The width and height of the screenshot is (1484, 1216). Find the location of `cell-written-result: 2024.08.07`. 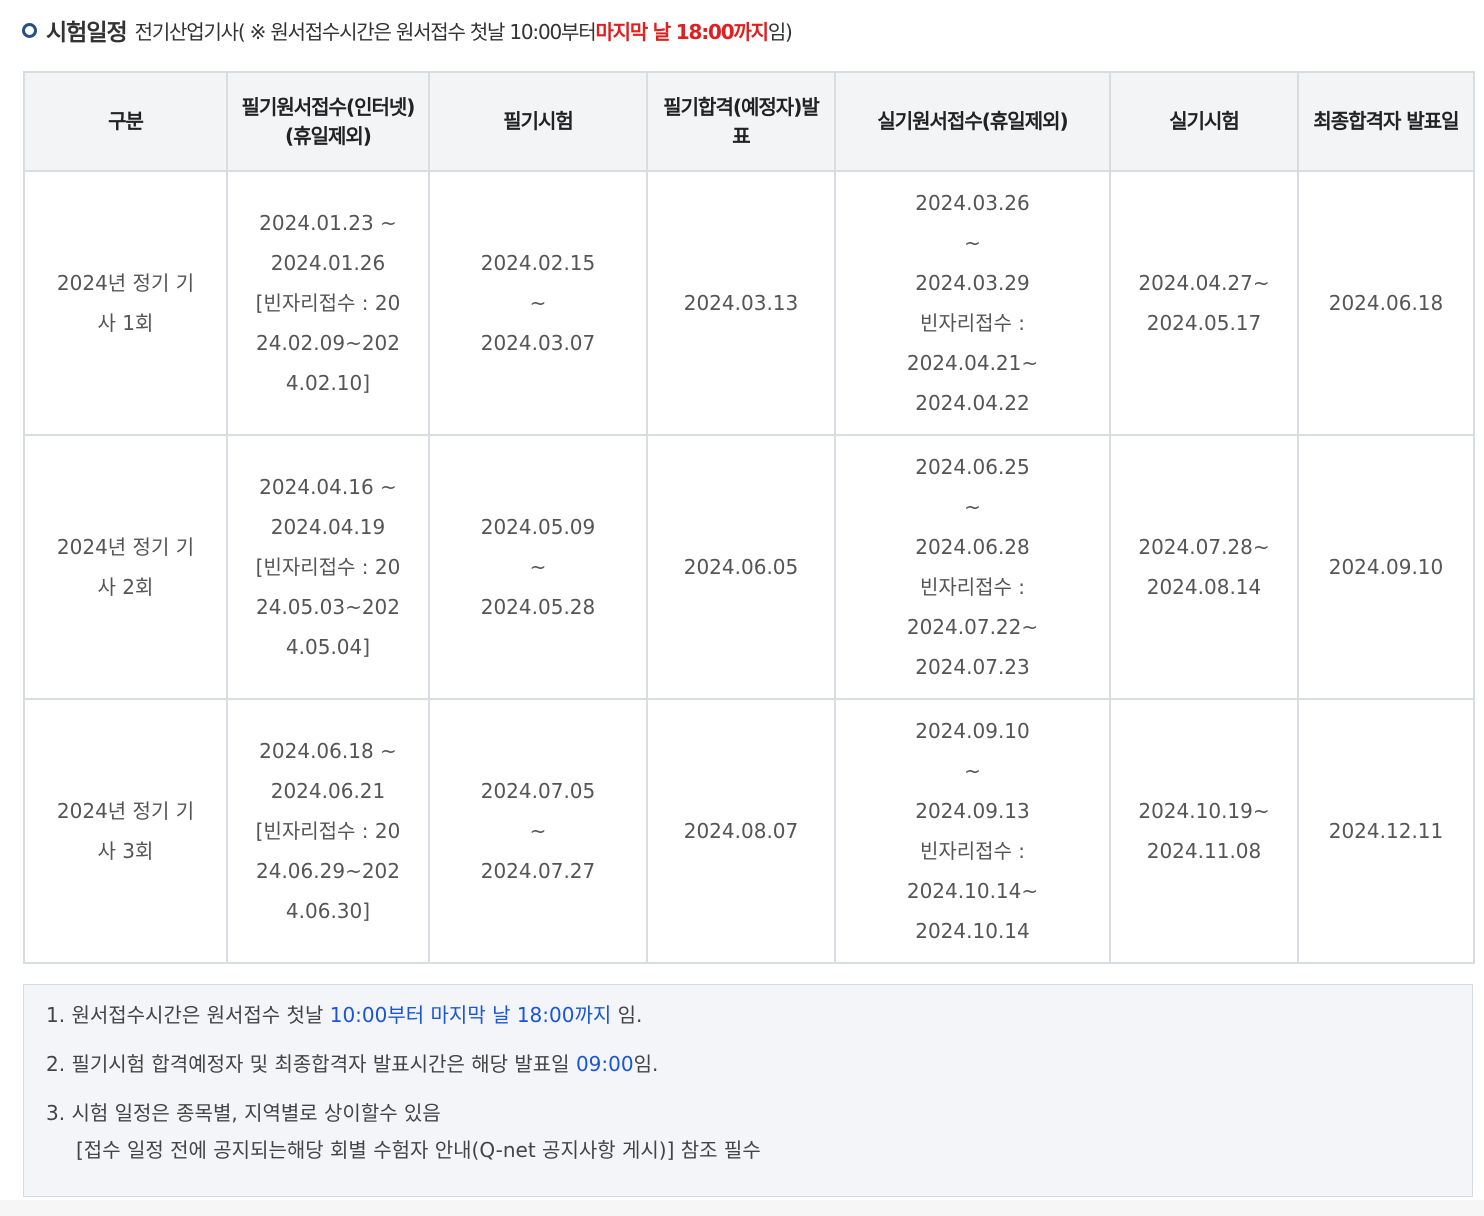

cell-written-result: 2024.08.07 is located at coordinates (741, 831).